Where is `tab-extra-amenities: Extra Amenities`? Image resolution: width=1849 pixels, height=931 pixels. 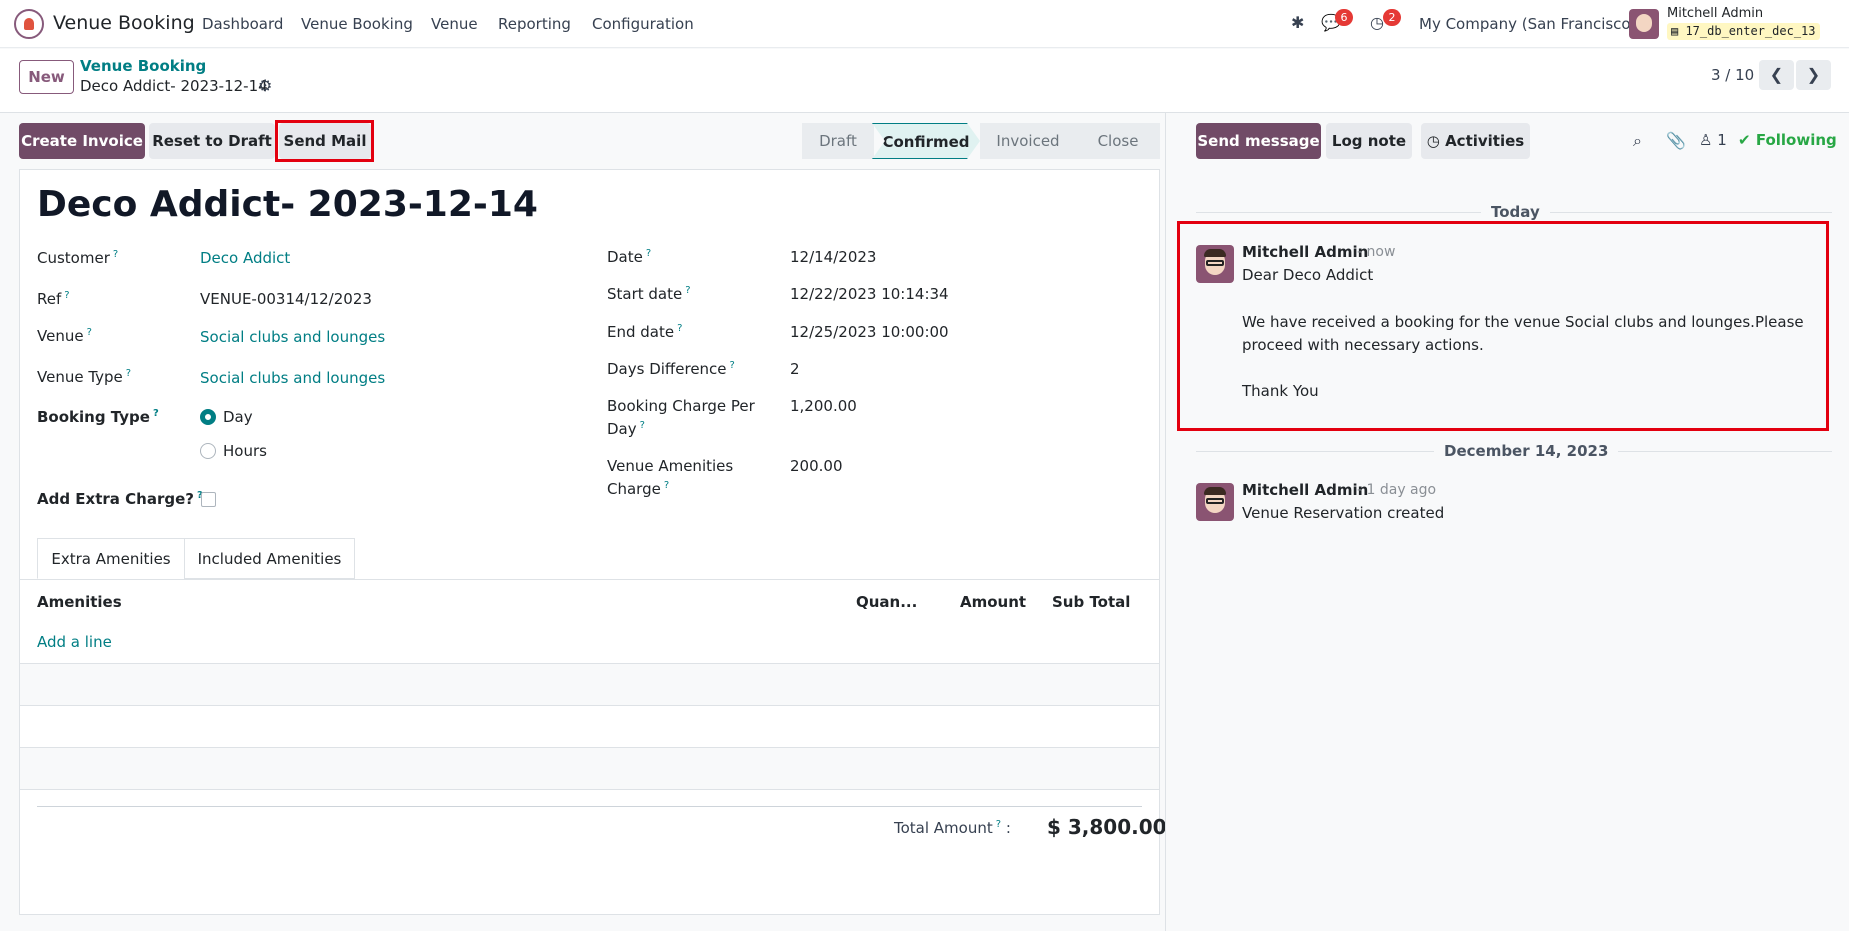
tab-extra-amenities: Extra Amenities is located at coordinates (111, 558).